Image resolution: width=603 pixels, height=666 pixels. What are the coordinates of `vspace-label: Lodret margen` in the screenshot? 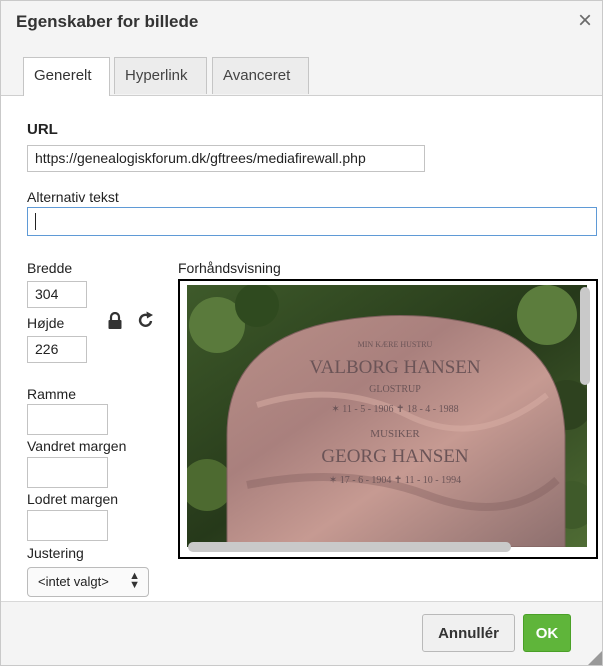 It's located at (73, 499).